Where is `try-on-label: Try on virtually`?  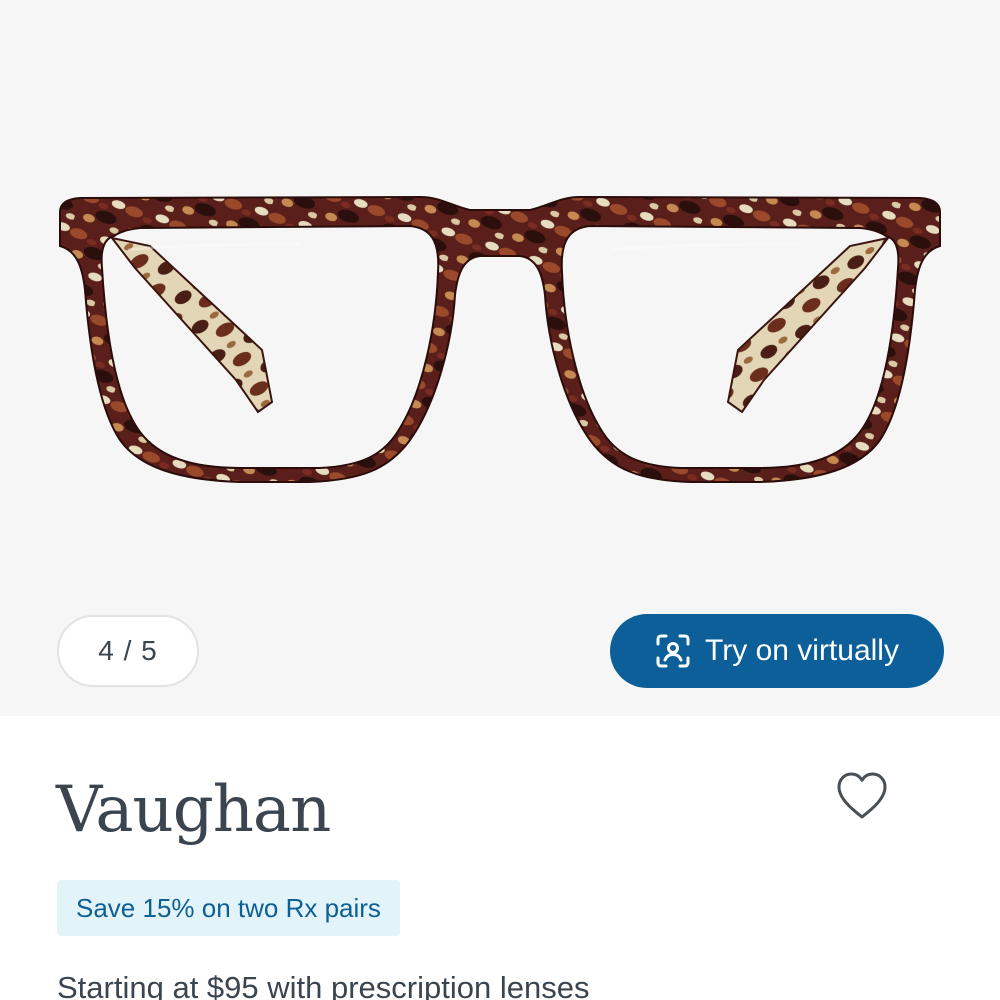
try-on-label: Try on virtually is located at coordinates (802, 650).